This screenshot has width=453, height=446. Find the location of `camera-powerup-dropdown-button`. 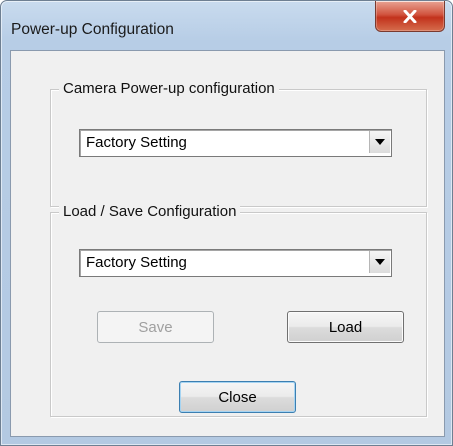

camera-powerup-dropdown-button is located at coordinates (379, 142).